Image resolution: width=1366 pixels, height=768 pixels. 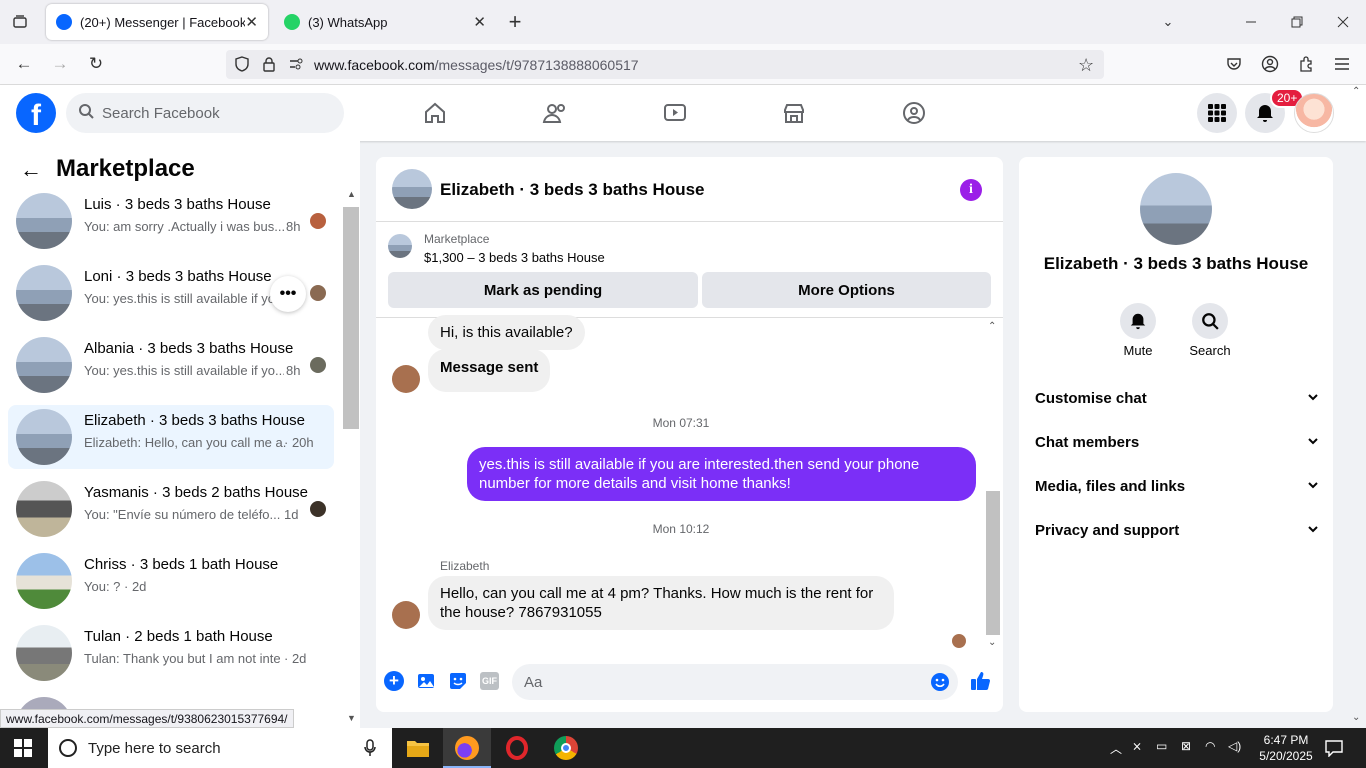 I want to click on scroll-down-icon: ▼, so click(x=351, y=718).